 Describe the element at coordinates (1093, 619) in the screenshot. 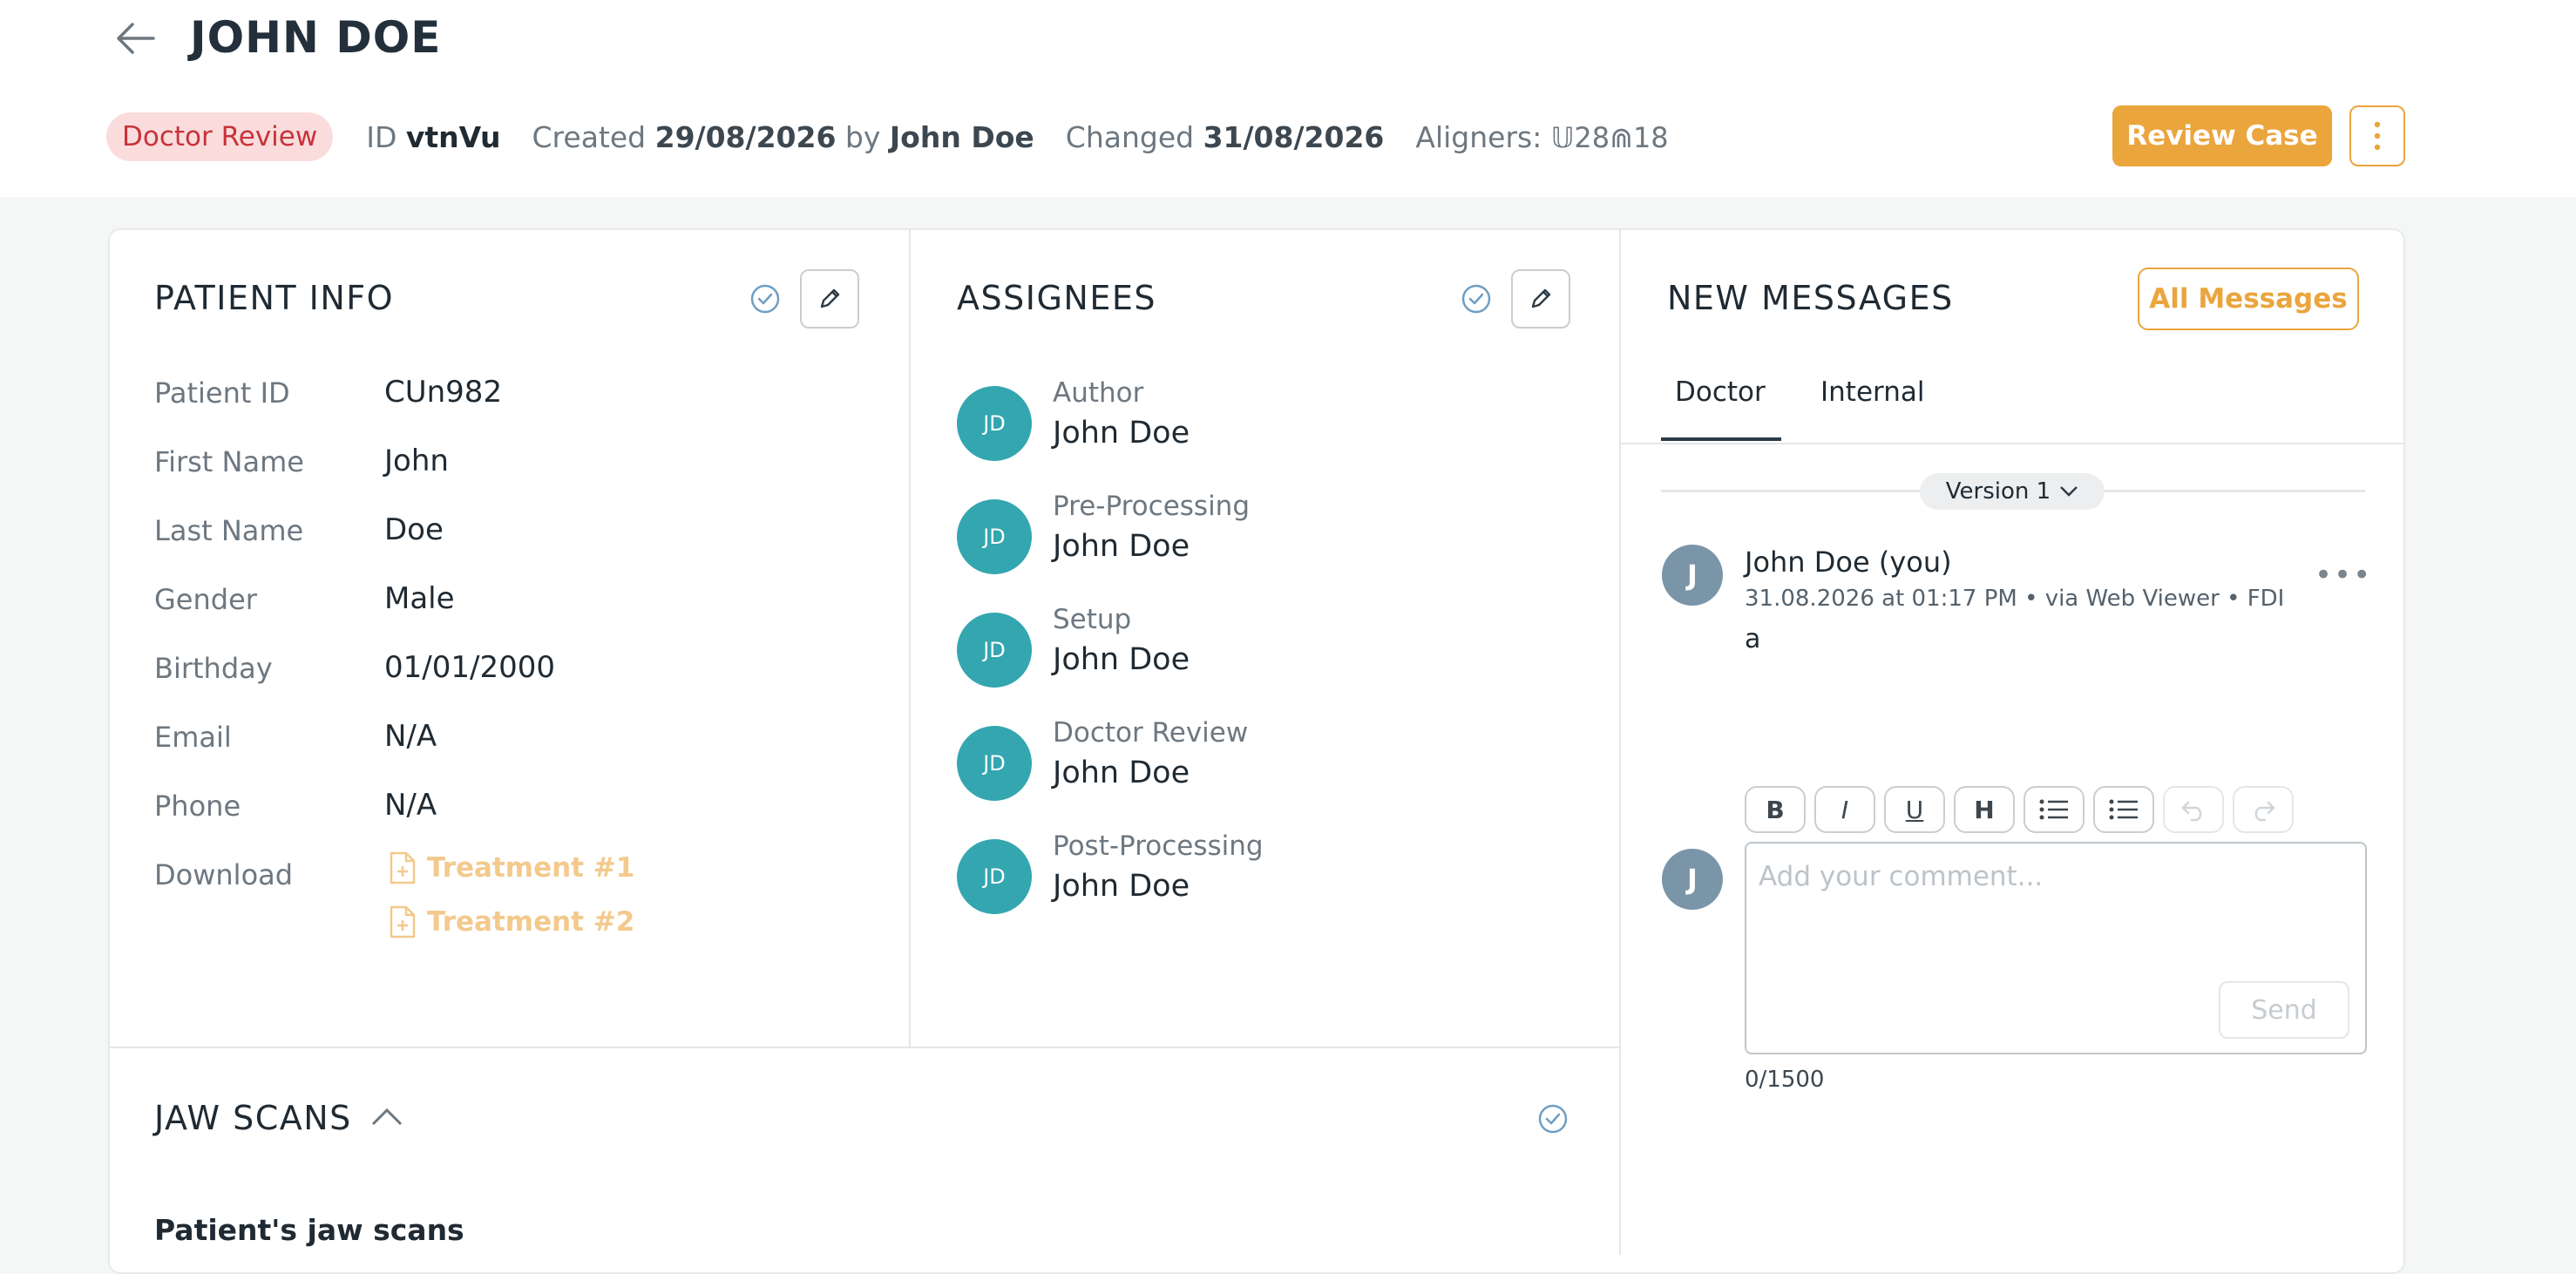

I see `assignee-role: Setup` at that location.